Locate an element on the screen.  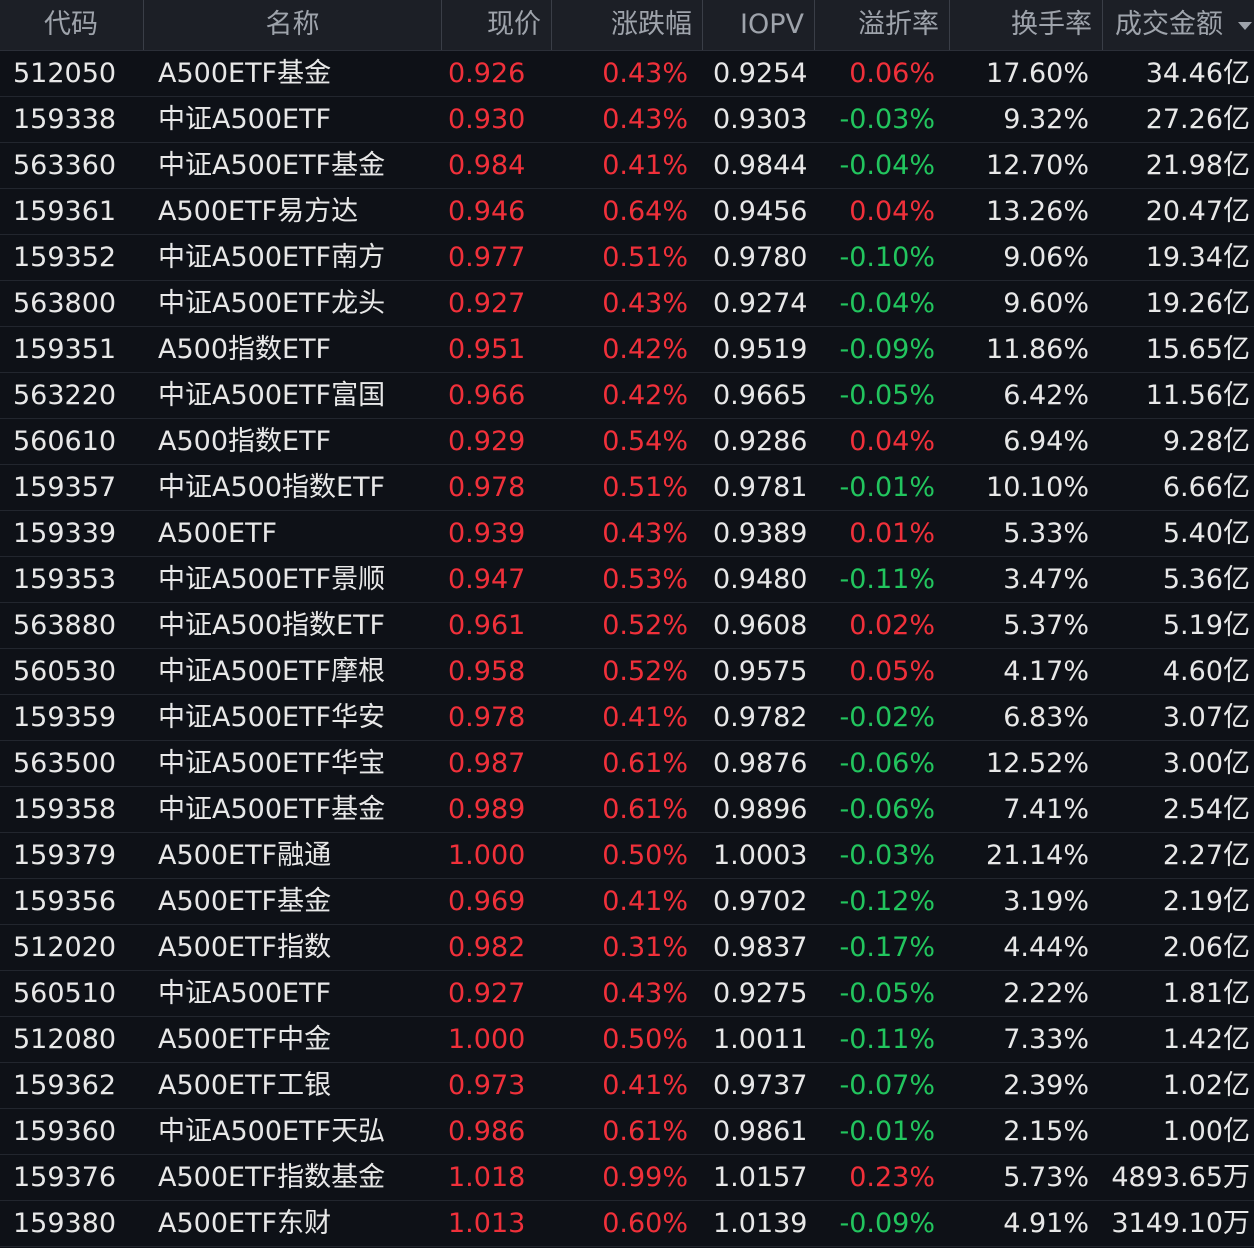
change-cell: 0.51% is located at coordinates (645, 487).